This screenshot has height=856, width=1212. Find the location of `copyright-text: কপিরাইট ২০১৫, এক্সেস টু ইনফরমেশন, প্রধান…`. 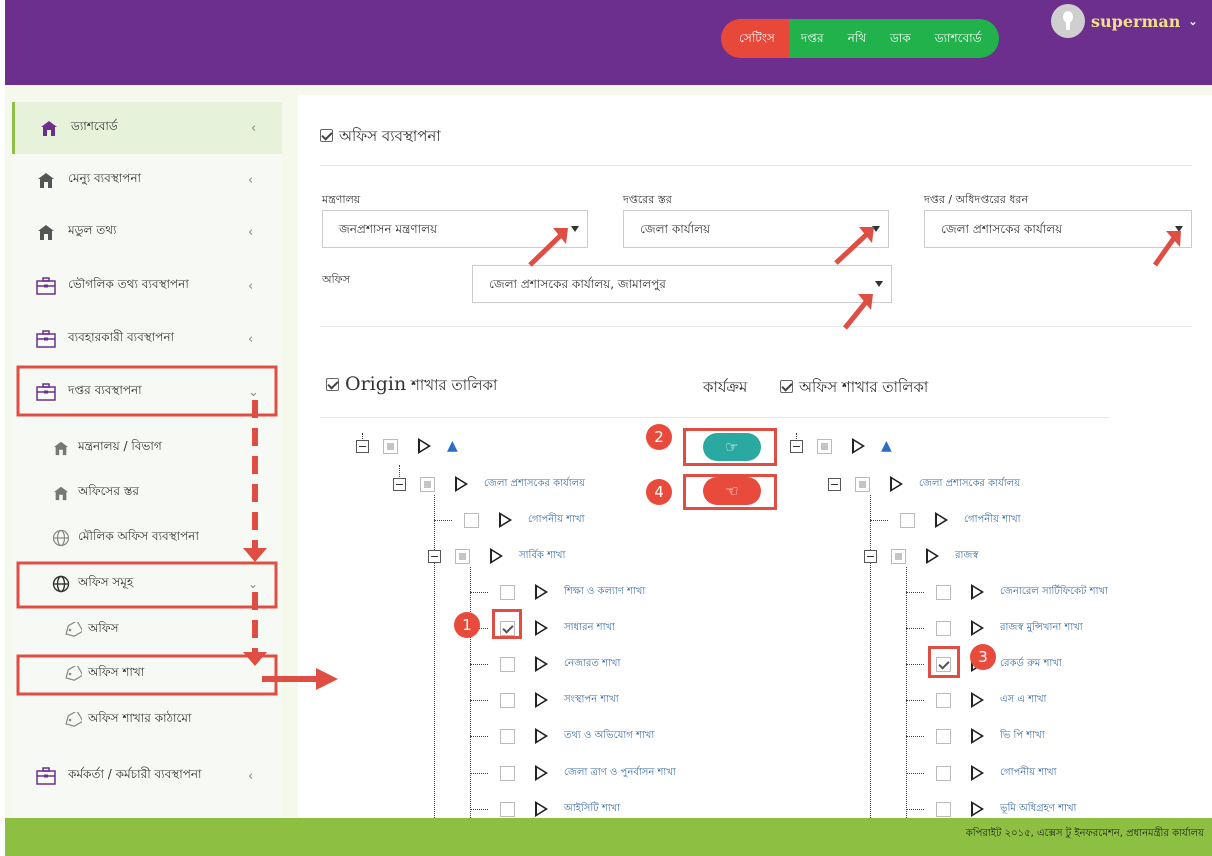

copyright-text: কপিরাইট ২০১৫, এক্সেস টু ইনফরমেশন, প্রধান… is located at coordinates (1084, 833).